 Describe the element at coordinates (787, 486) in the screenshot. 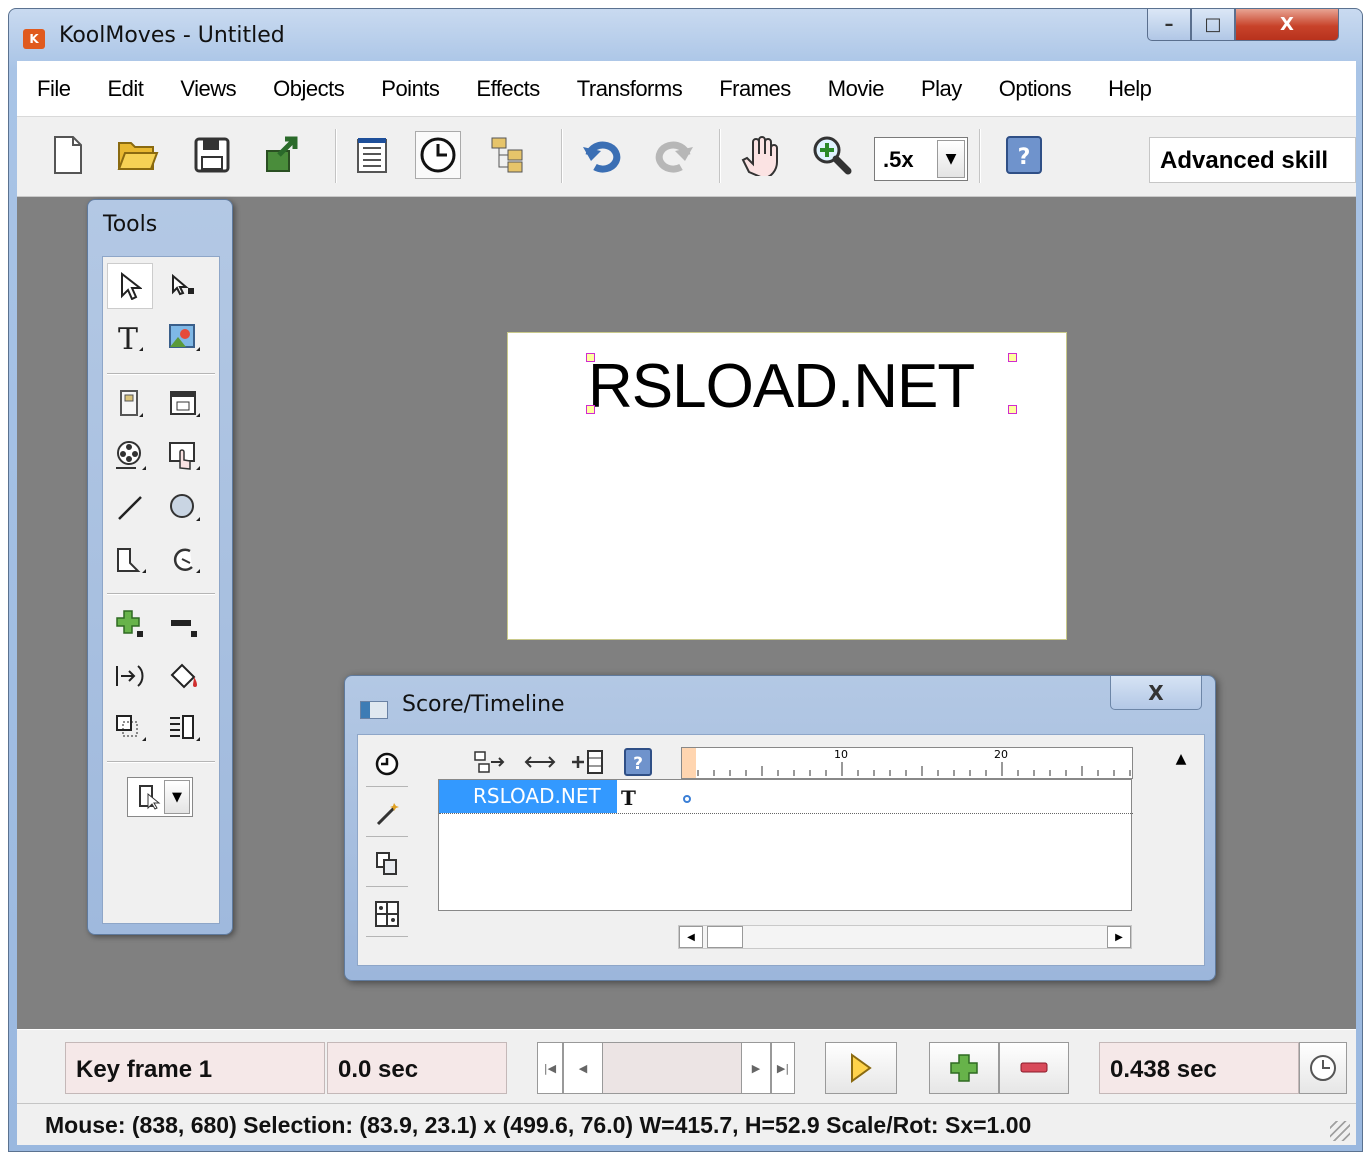

I see `stage-canvas: RSLOAD.NET` at that location.